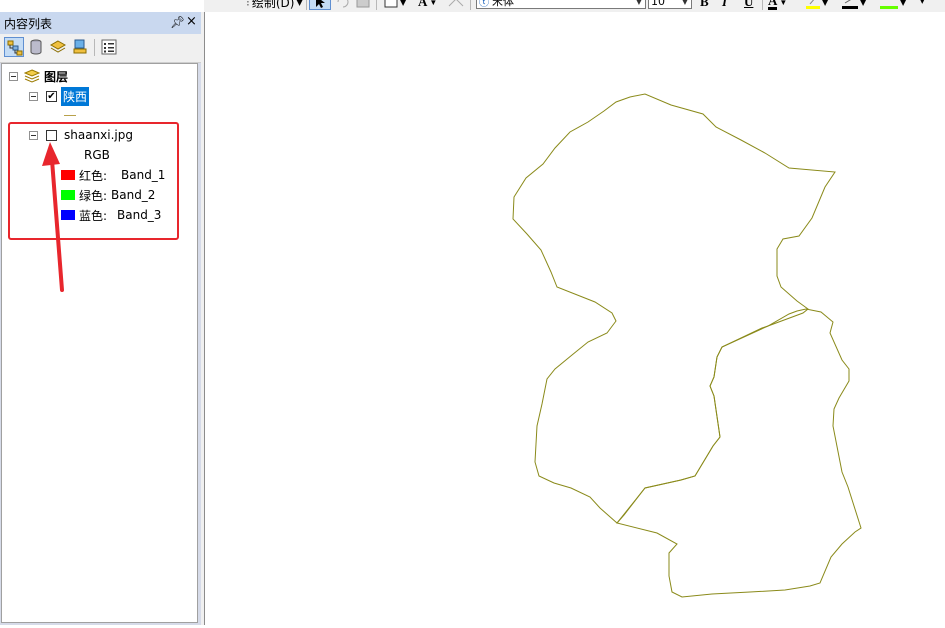 The image size is (945, 628). What do you see at coordinates (423, 4) in the screenshot?
I see `text-icon: A` at bounding box center [423, 4].